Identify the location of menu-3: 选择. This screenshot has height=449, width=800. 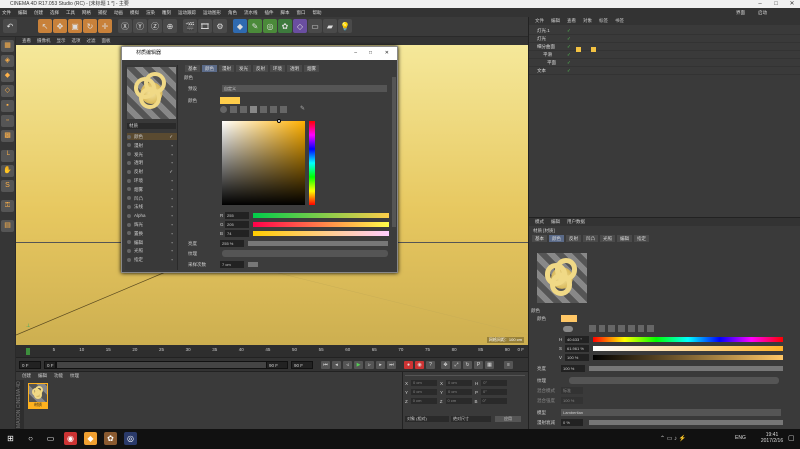
(54, 13).